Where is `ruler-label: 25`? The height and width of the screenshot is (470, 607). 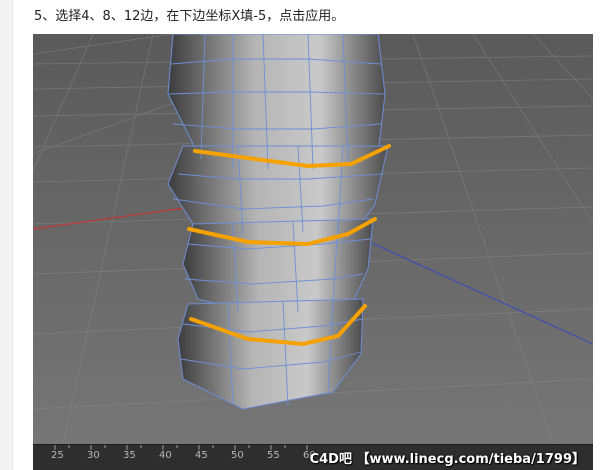 ruler-label: 25 is located at coordinates (57, 455).